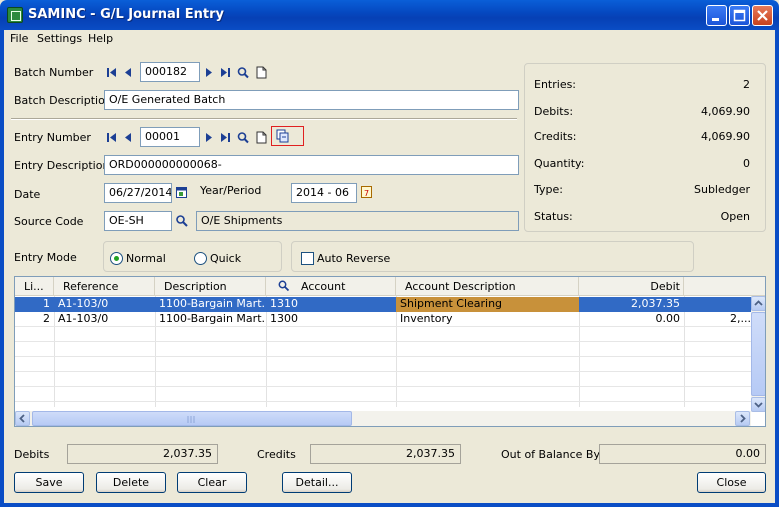 The image size is (779, 507). Describe the element at coordinates (104, 286) in the screenshot. I see `col-header-reference: Reference` at that location.